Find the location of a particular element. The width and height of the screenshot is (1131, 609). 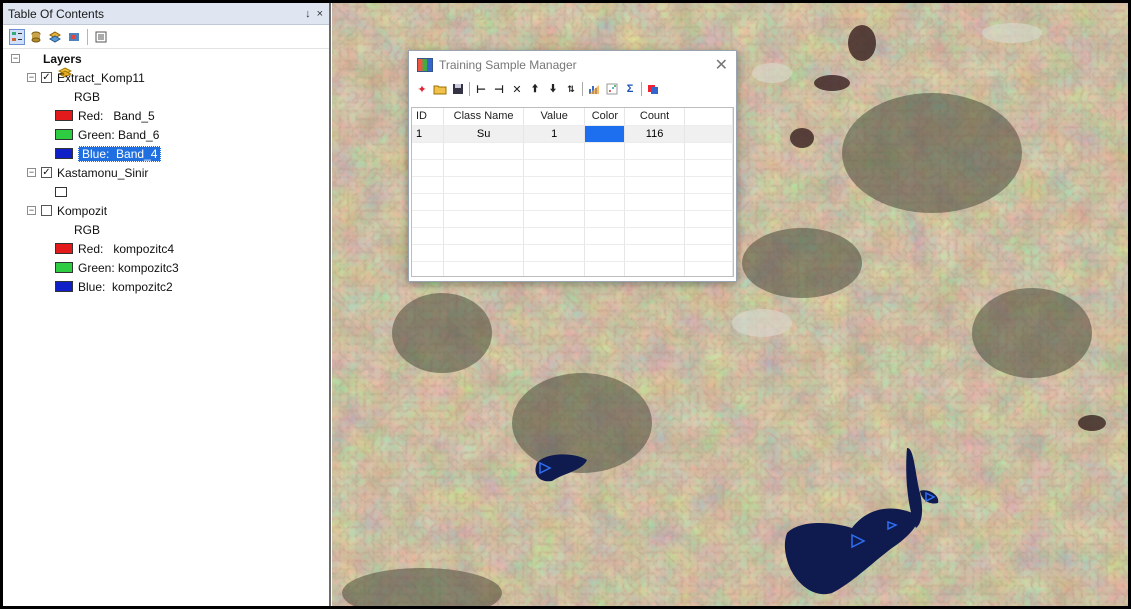

cell-id: 1 is located at coordinates (428, 134).